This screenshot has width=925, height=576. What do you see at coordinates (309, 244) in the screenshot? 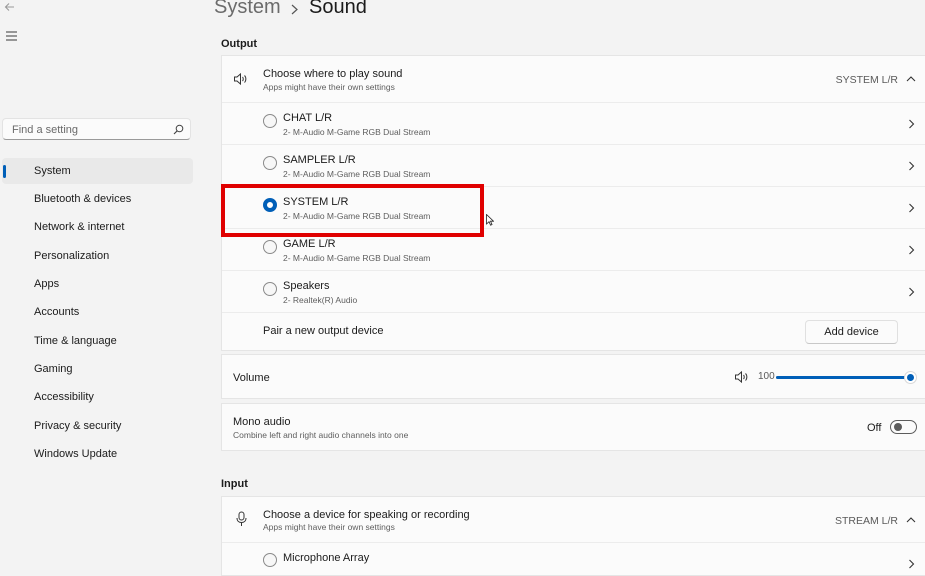
I see `device-name: GAME L/R` at bounding box center [309, 244].